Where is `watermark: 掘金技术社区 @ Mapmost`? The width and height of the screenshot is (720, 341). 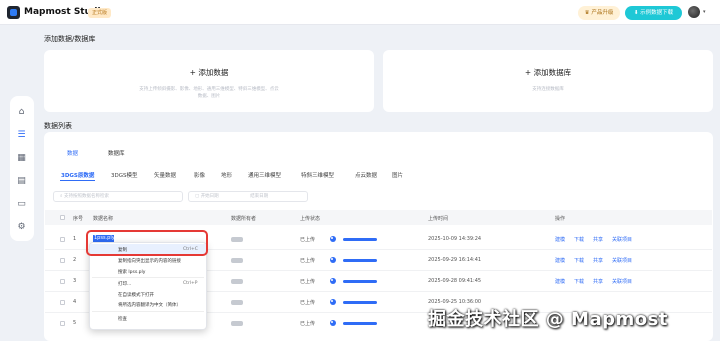 watermark: 掘金技术社区 @ Mapmost is located at coordinates (548, 319).